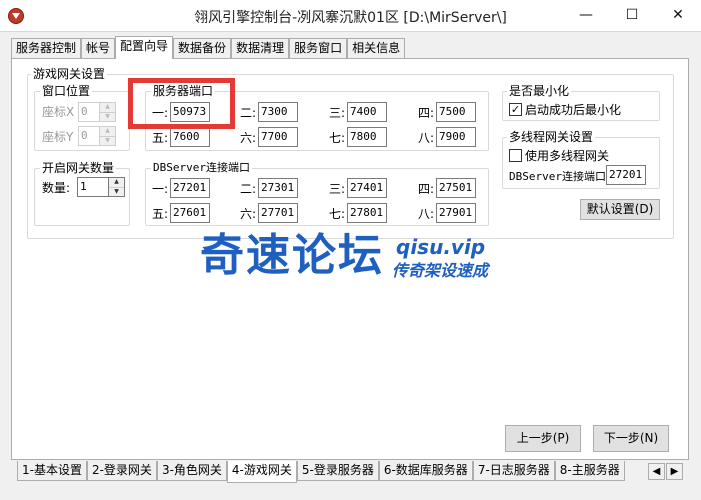  I want to click on db-ports-title: DBServer连接端口, so click(201, 168).